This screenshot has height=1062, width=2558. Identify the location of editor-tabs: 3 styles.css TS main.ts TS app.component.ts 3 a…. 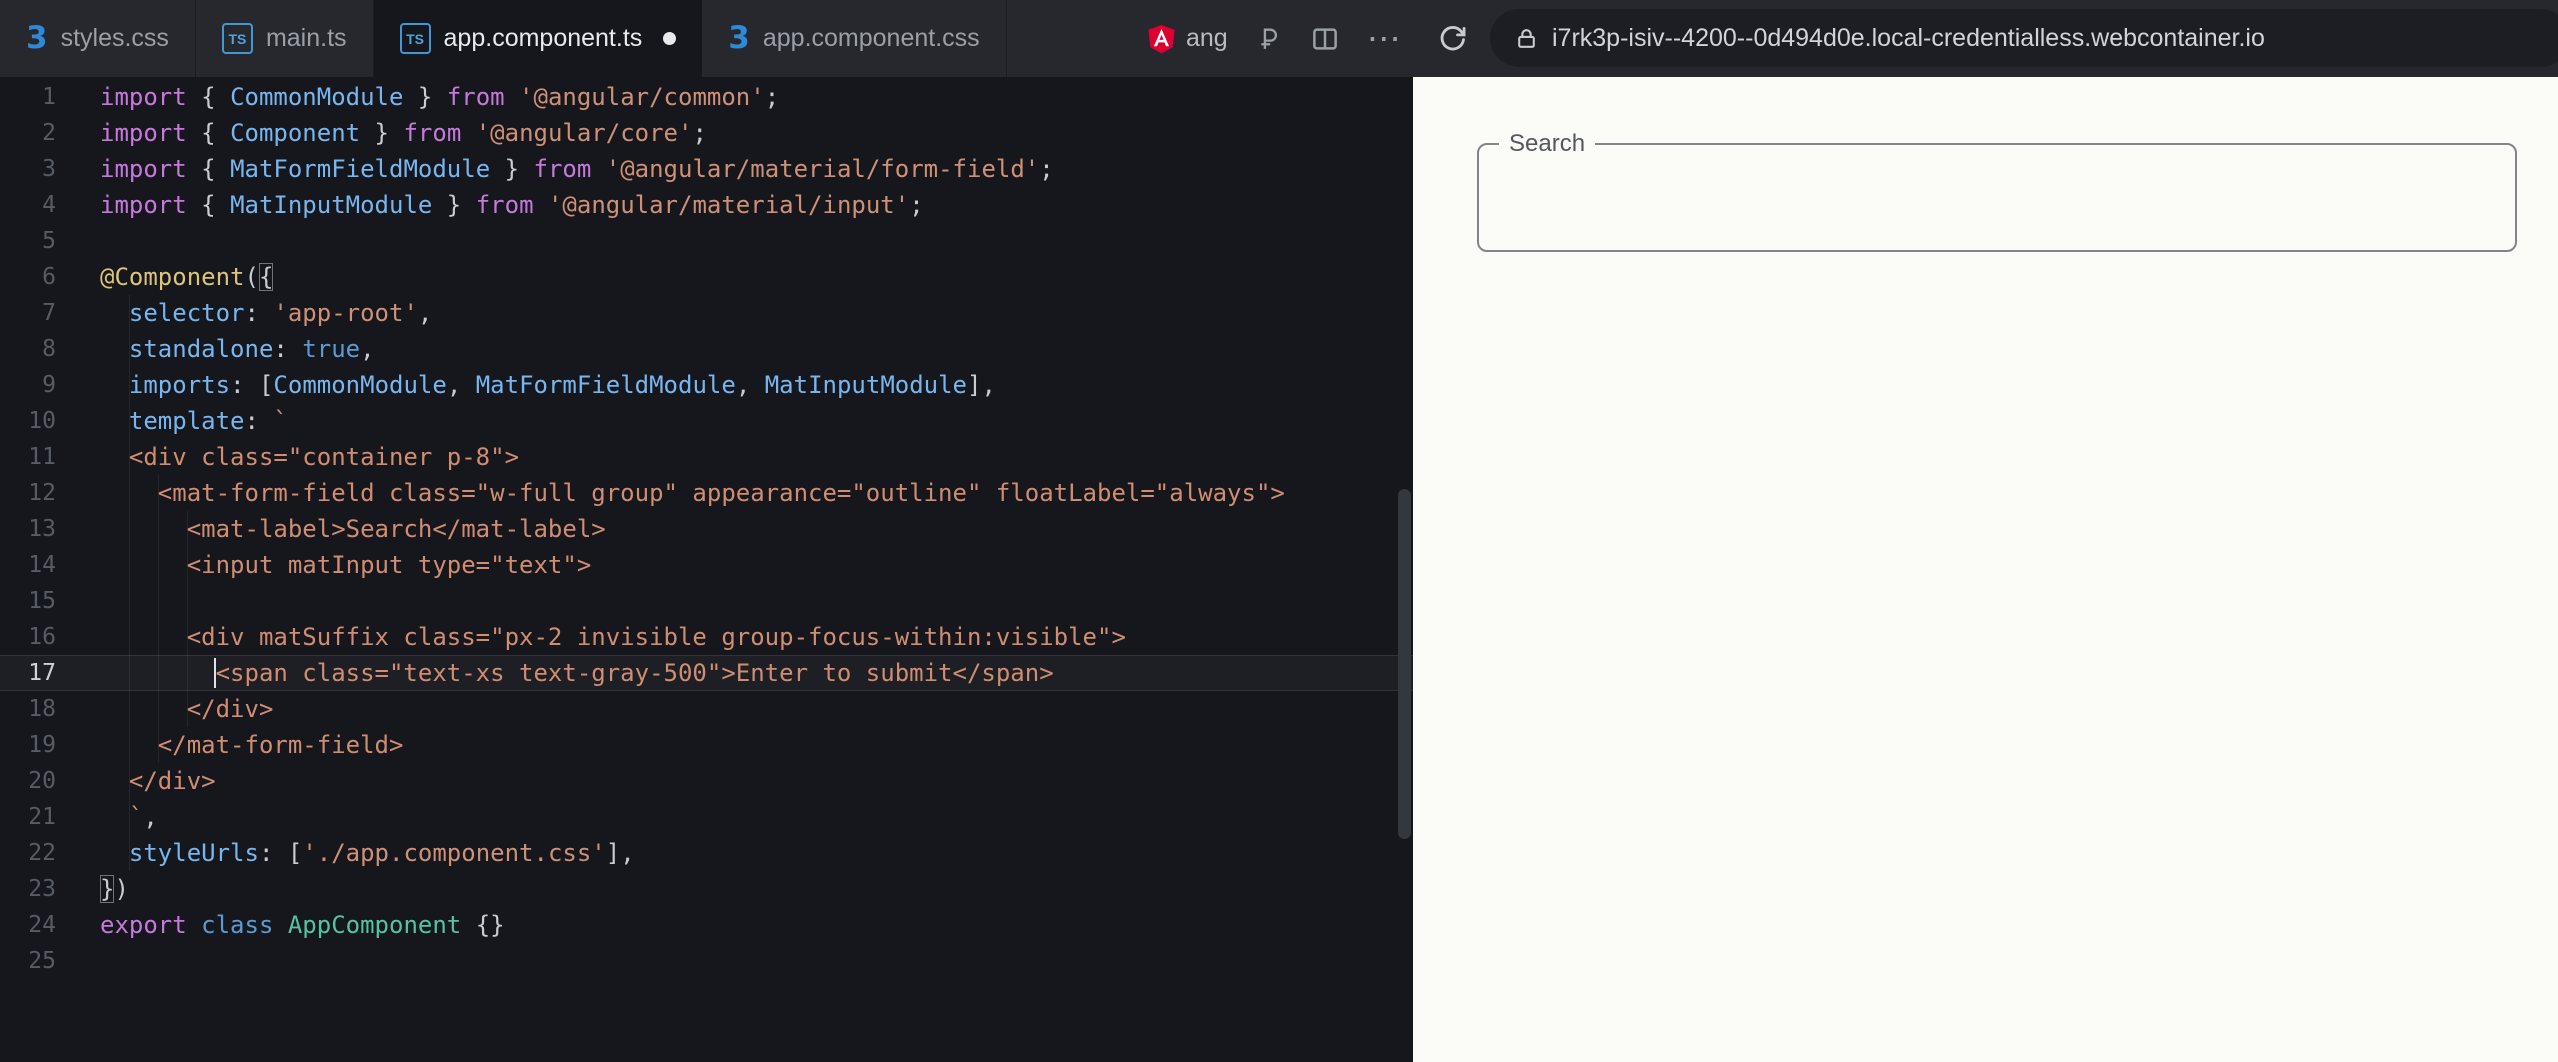
(503, 38).